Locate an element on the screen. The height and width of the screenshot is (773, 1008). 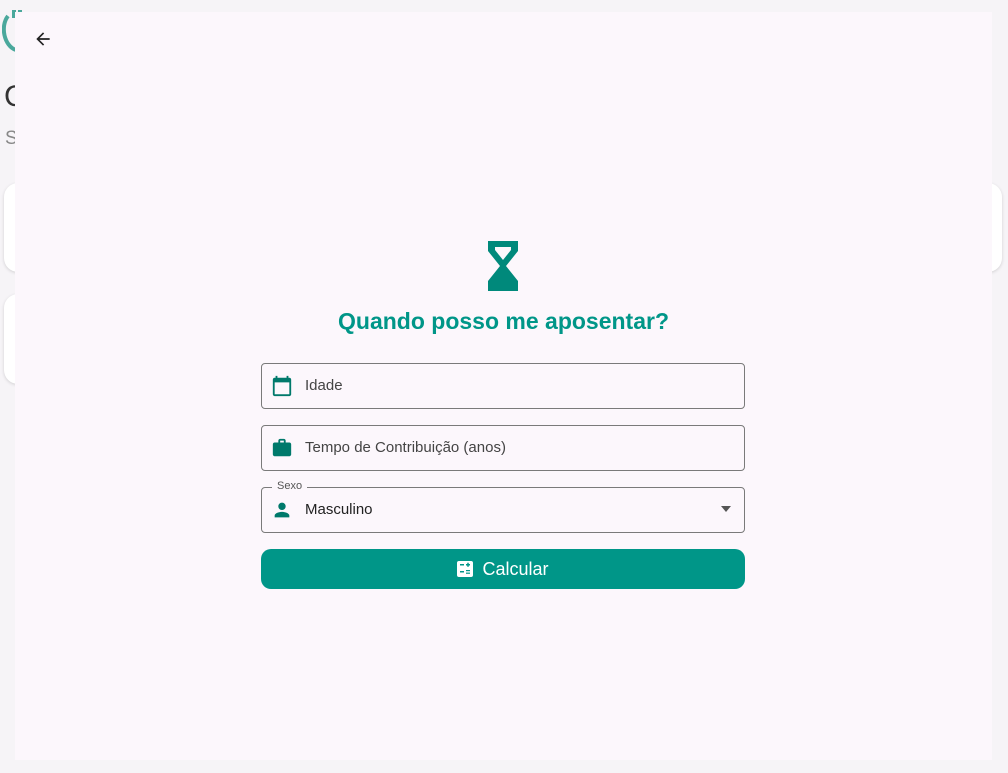
calculate-label: Calcular is located at coordinates (515, 568).